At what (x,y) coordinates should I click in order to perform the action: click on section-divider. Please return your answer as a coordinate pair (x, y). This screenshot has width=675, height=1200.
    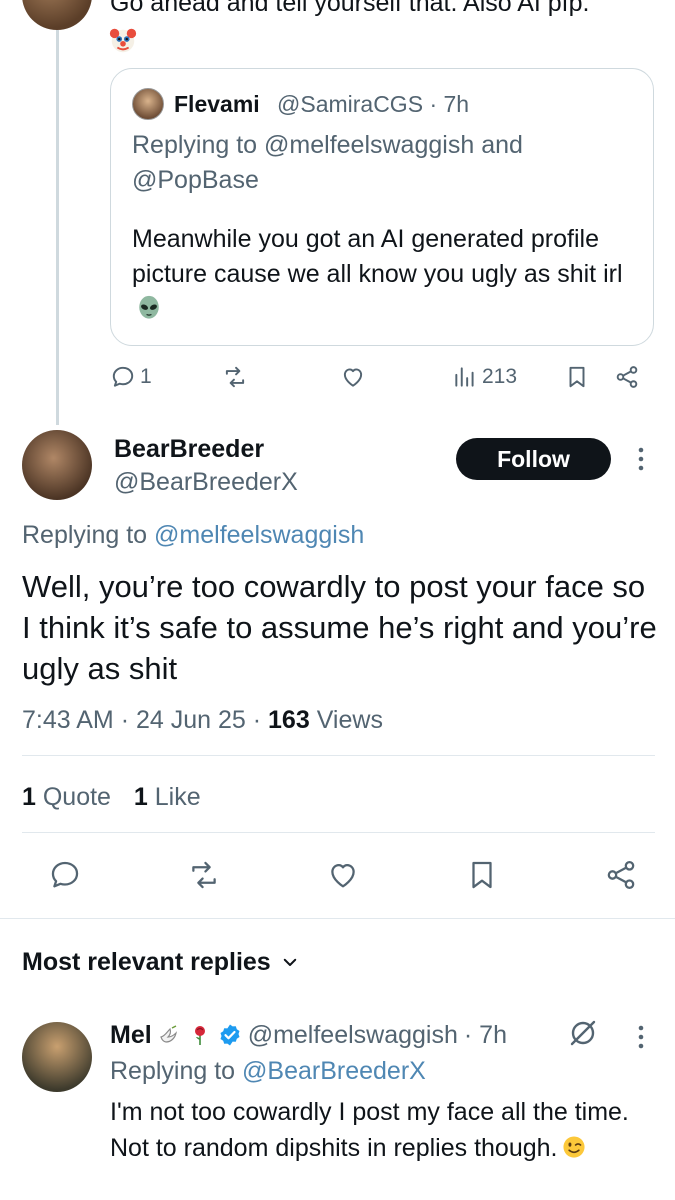
    Looking at the image, I should click on (337, 918).